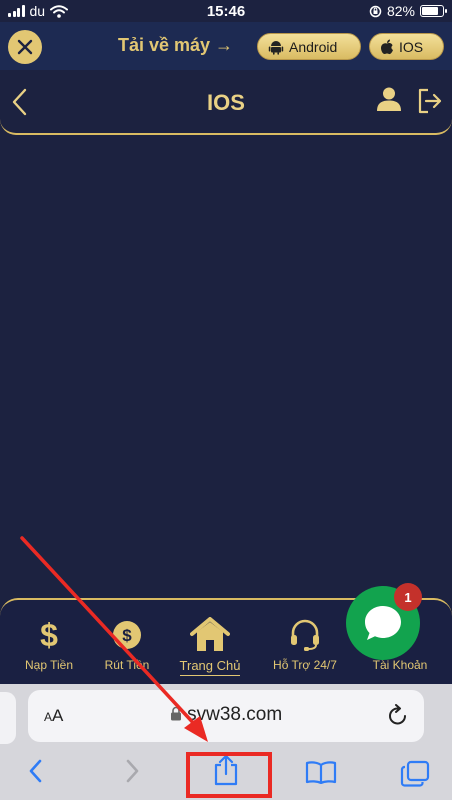  What do you see at coordinates (226, 11) in the screenshot?
I see `status-bar: du 15:46 82%` at bounding box center [226, 11].